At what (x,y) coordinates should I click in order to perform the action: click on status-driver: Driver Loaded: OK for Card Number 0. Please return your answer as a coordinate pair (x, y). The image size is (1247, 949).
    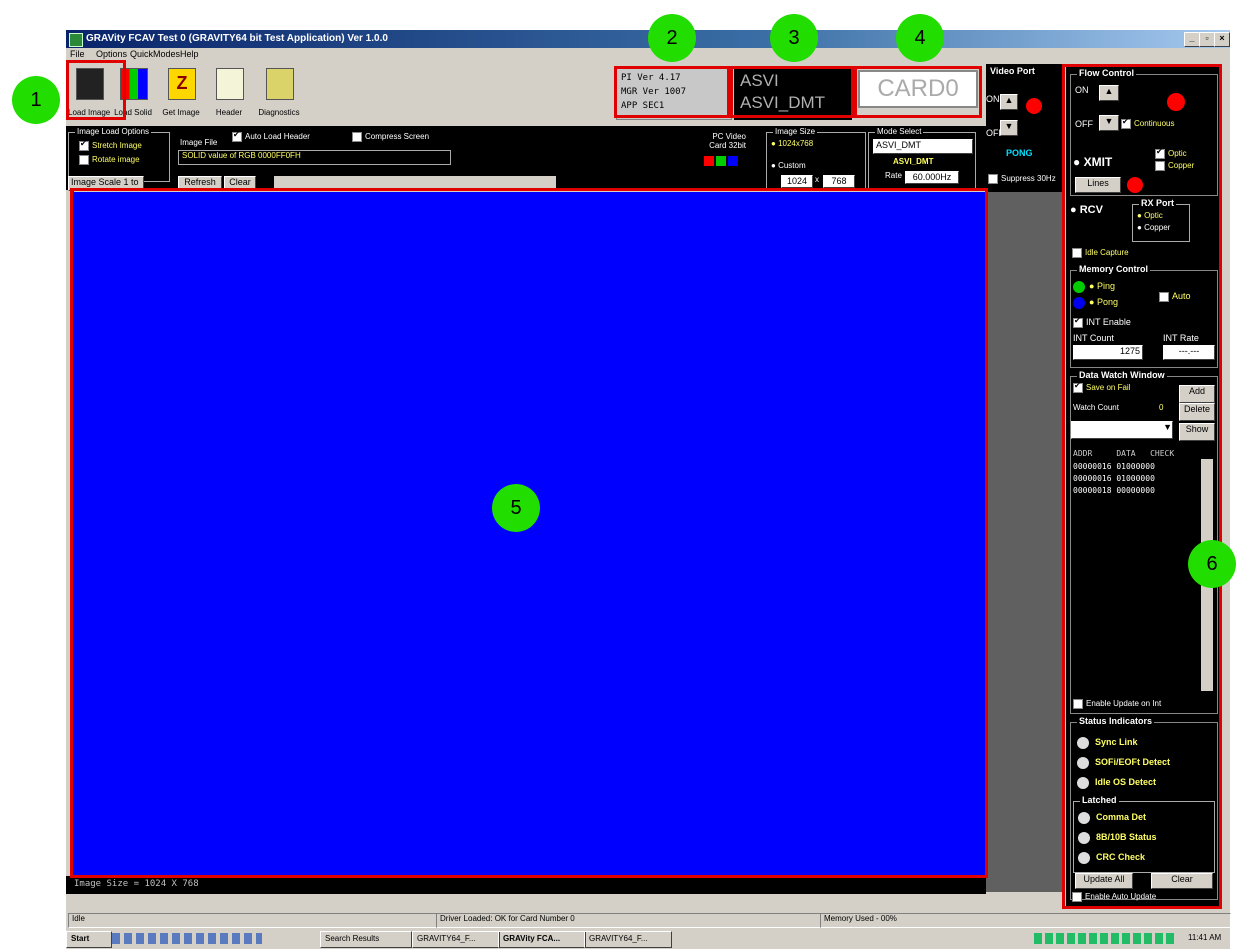
    Looking at the image, I should click on (628, 920).